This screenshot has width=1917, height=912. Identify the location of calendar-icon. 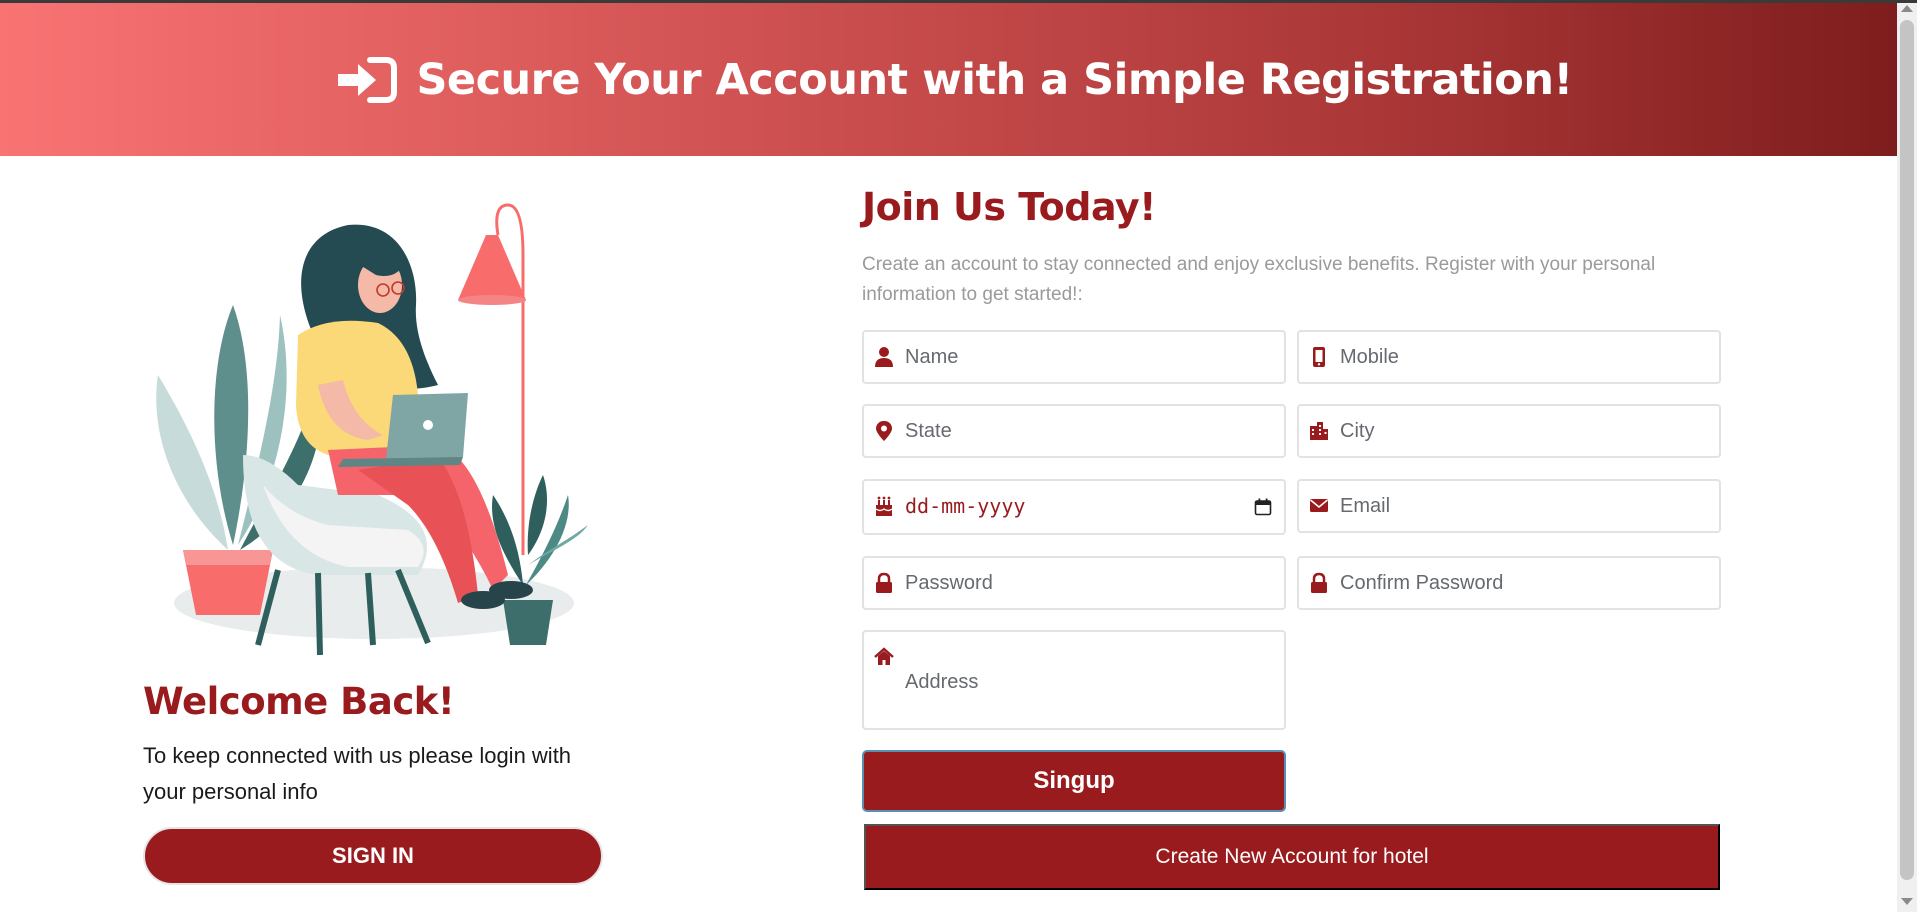
(1263, 507).